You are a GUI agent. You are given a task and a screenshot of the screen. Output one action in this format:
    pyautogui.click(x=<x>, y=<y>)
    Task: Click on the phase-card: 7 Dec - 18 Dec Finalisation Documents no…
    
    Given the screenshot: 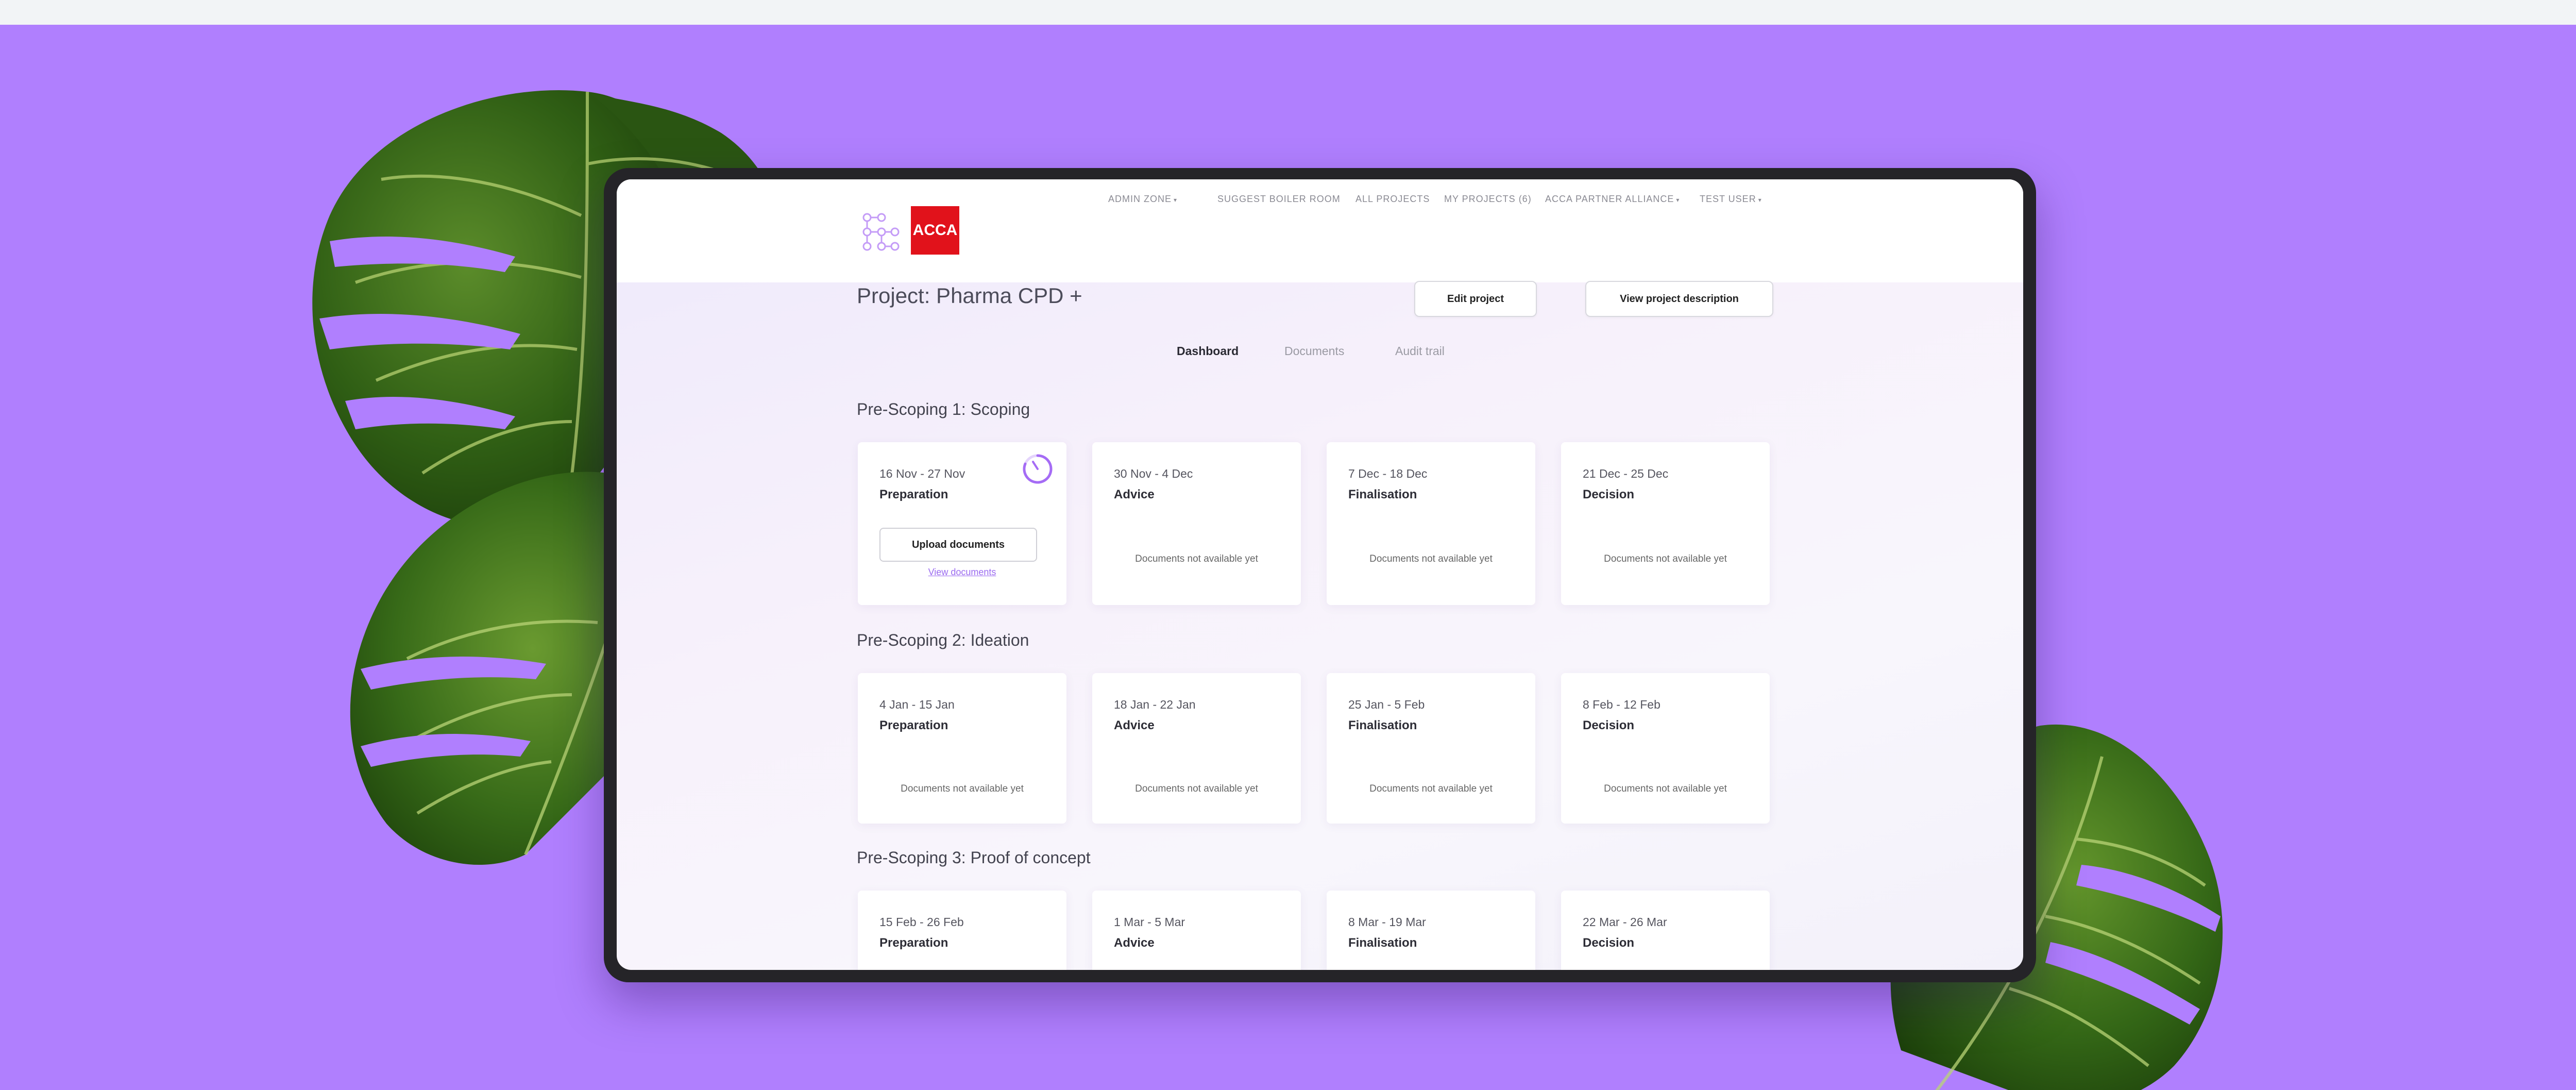 What is the action you would take?
    pyautogui.click(x=1431, y=523)
    